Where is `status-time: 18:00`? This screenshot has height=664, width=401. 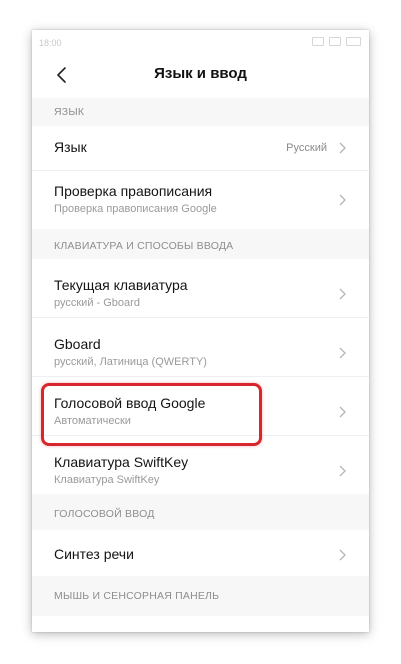
status-time: 18:00 is located at coordinates (50, 43).